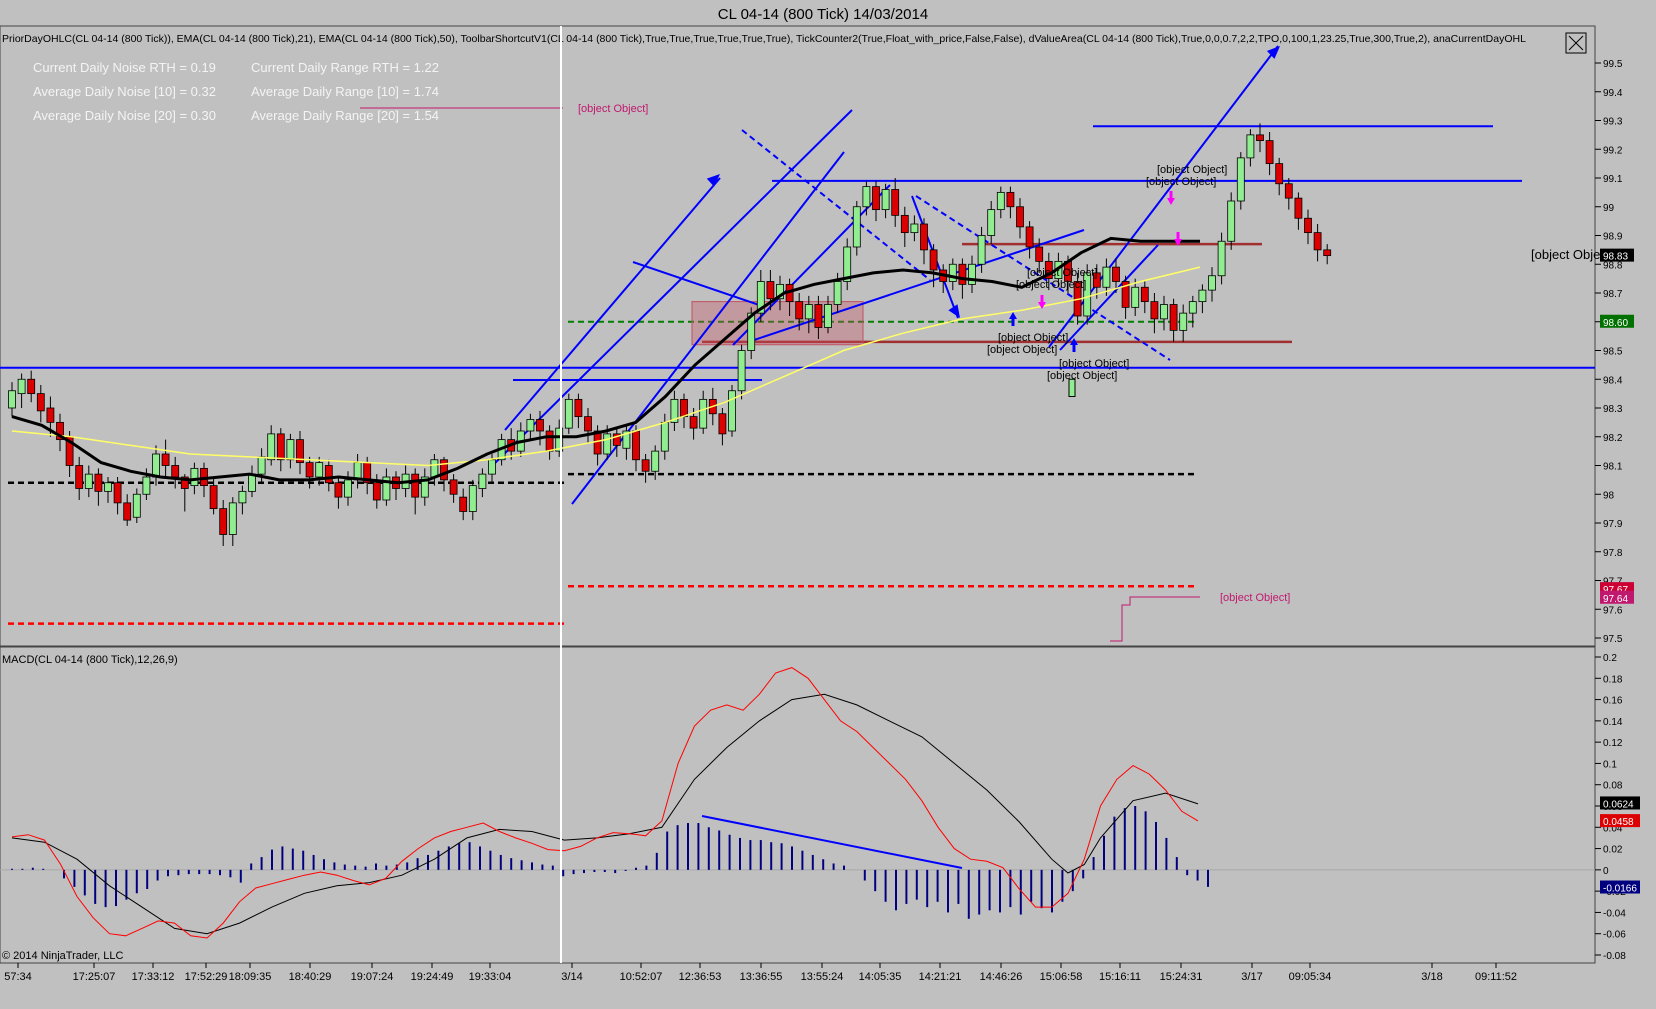 The image size is (1656, 1009). Describe the element at coordinates (432, 977) in the screenshot. I see `time-tick-label: 19:24:49` at that location.